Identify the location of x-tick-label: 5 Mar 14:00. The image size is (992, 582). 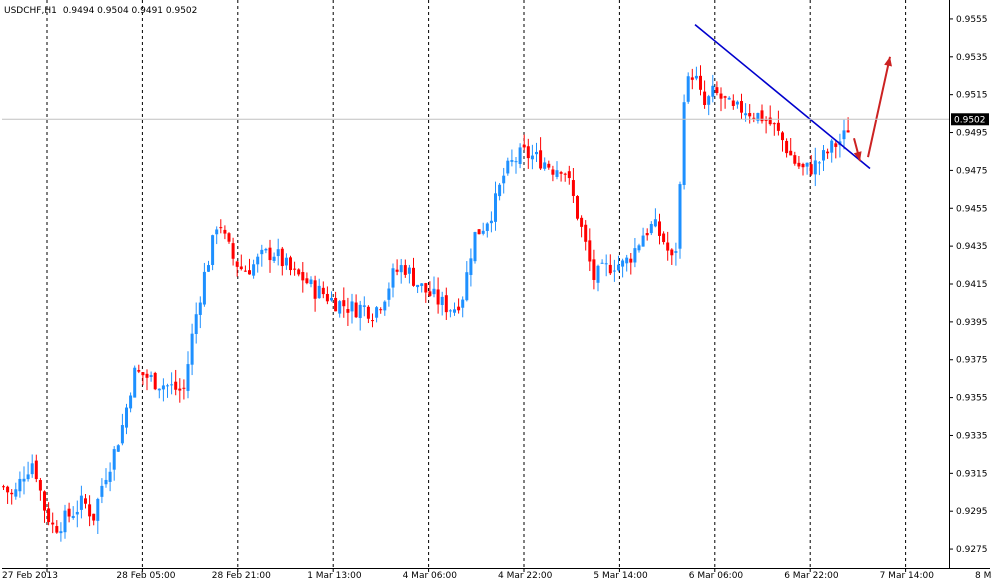
(620, 576).